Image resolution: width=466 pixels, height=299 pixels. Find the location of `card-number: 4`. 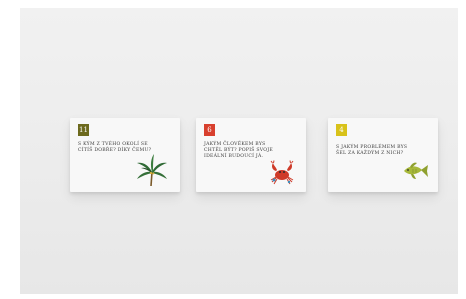

card-number: 4 is located at coordinates (341, 129).